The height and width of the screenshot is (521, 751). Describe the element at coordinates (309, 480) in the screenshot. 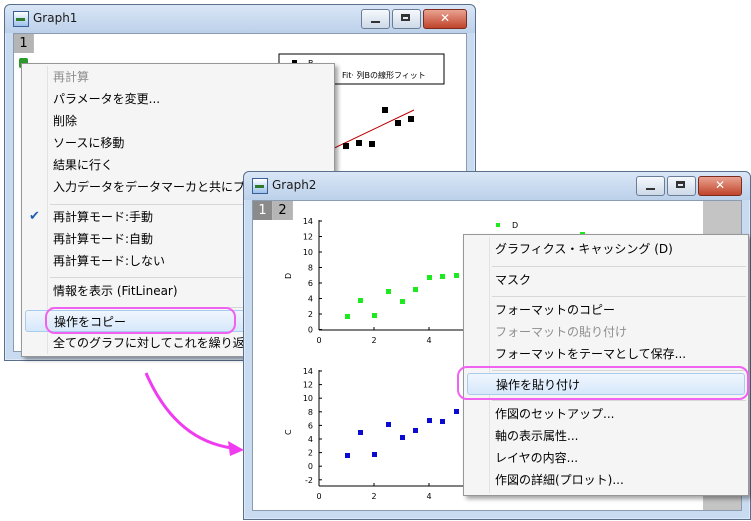

I see `bottom-y-tick-label: -2` at that location.